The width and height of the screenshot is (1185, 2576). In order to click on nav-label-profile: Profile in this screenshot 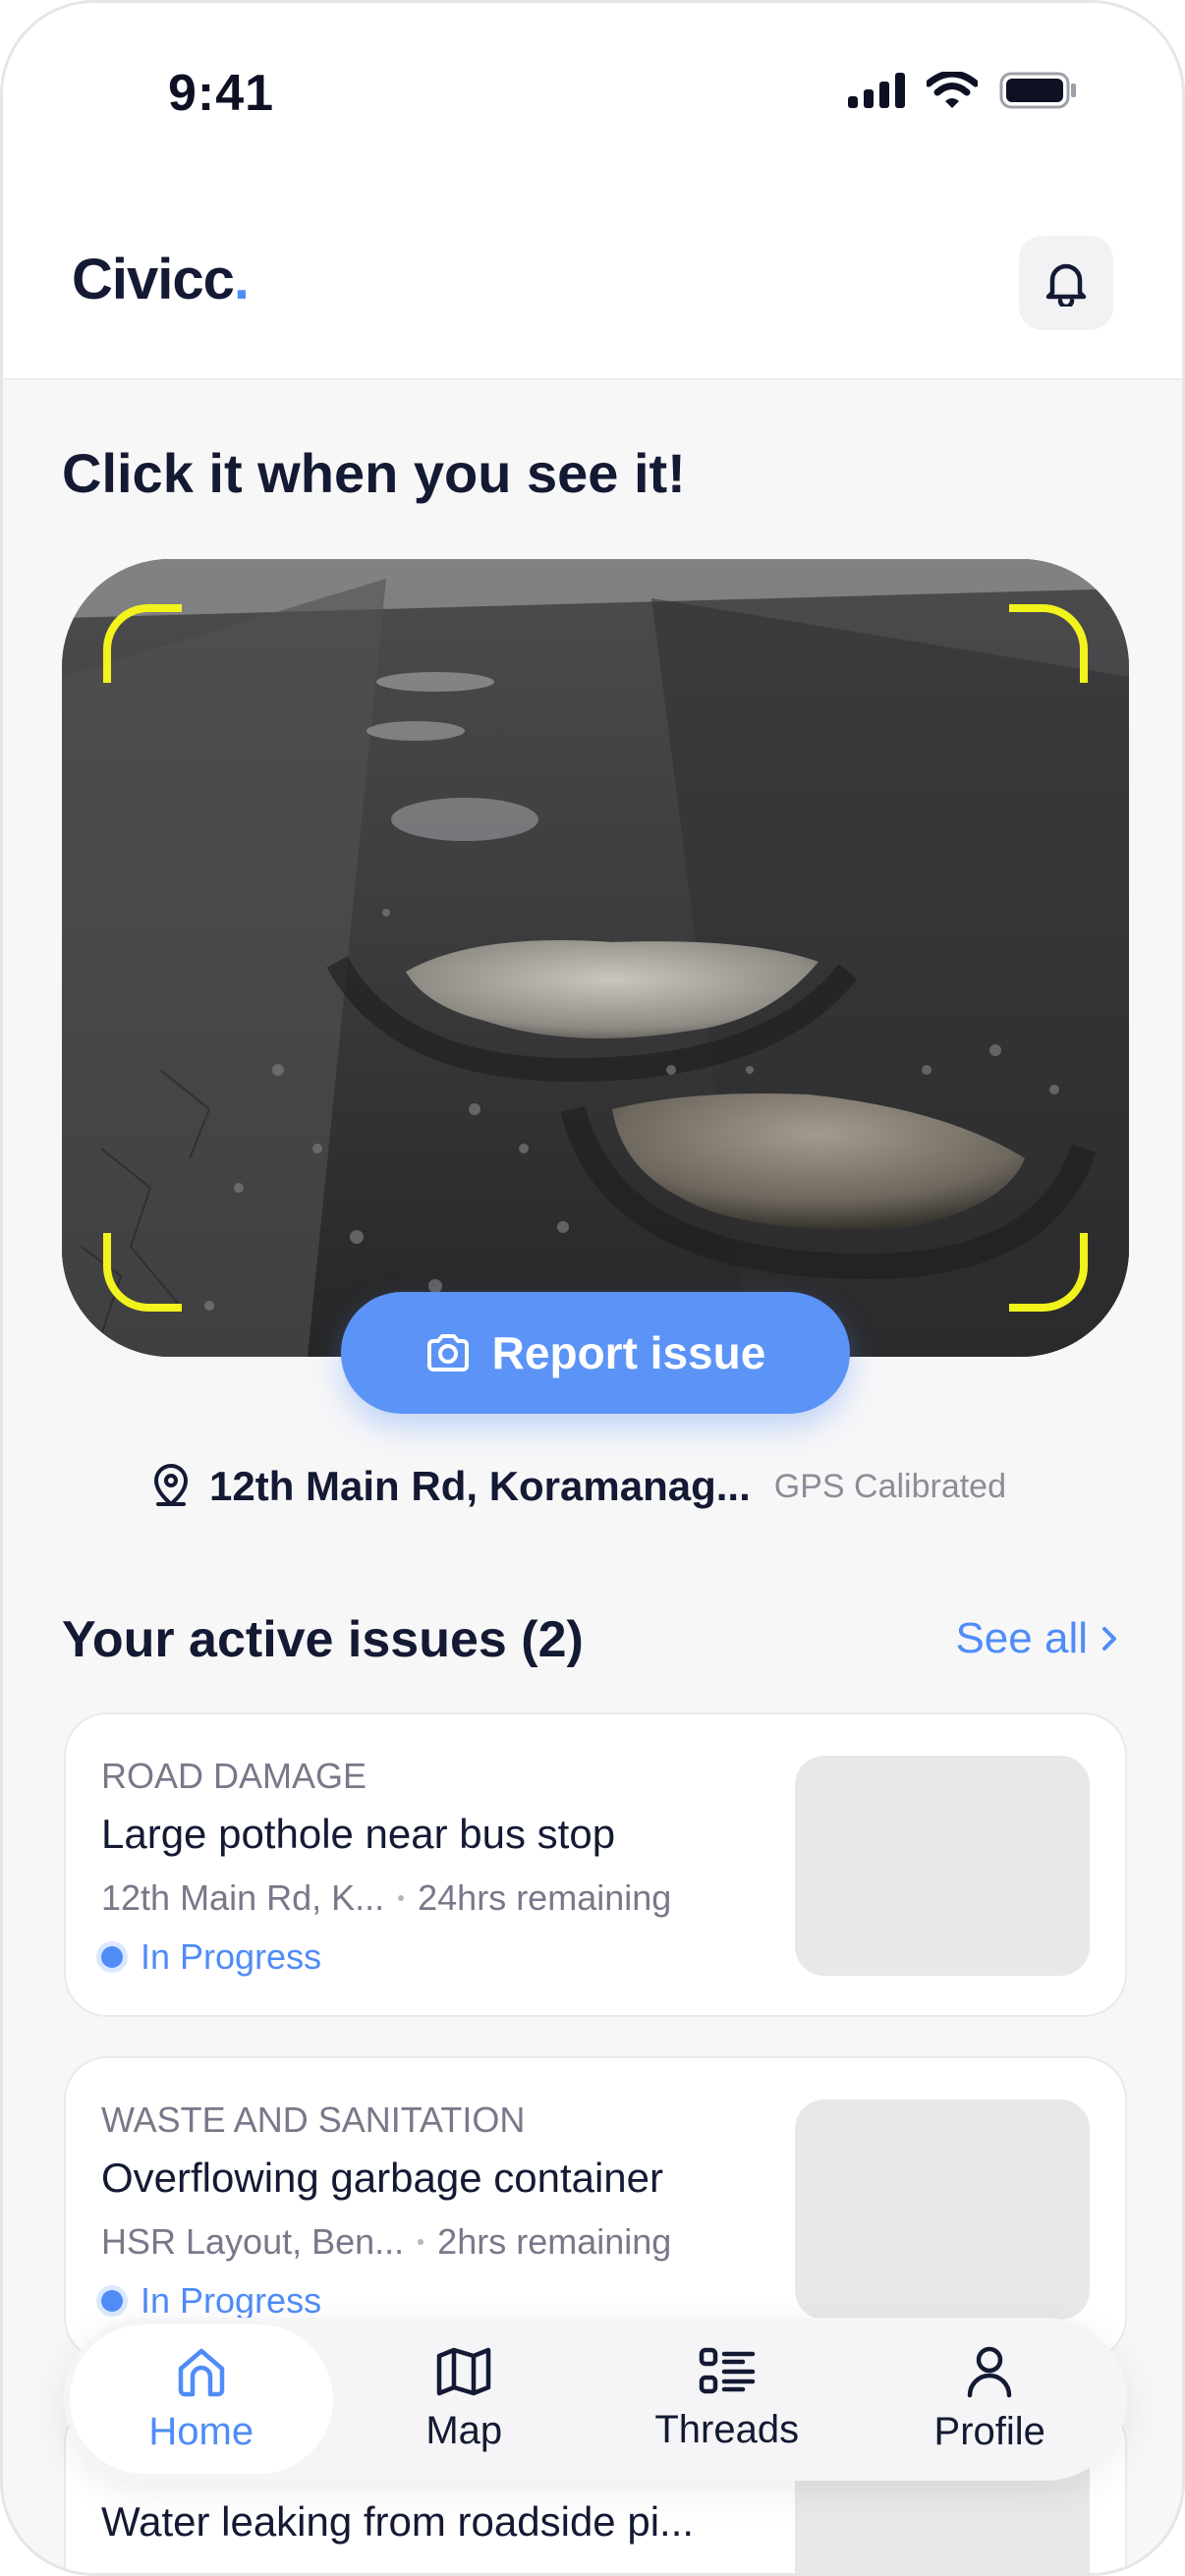, I will do `click(989, 2431)`.